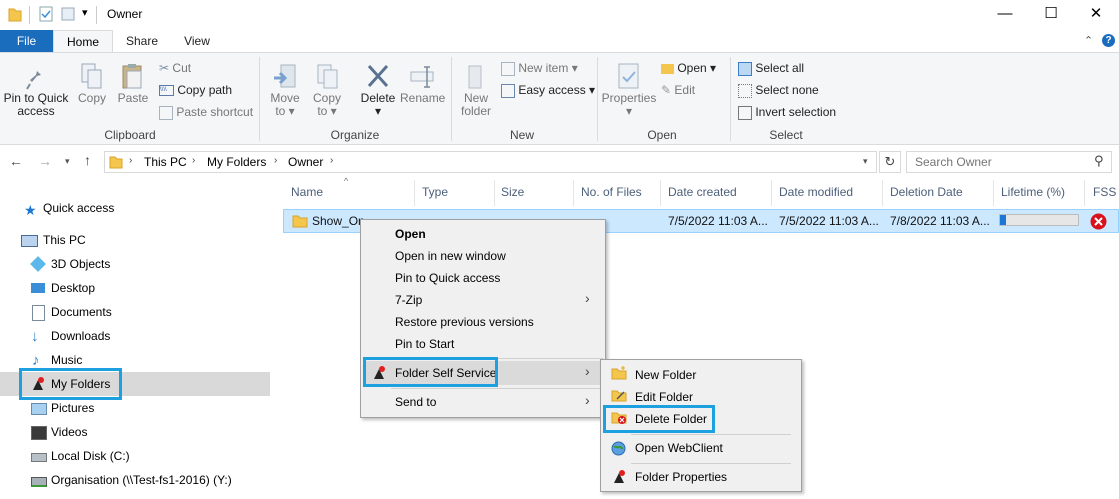 The height and width of the screenshot is (499, 1119). I want to click on menu-item-send-to: Send to, so click(483, 402).